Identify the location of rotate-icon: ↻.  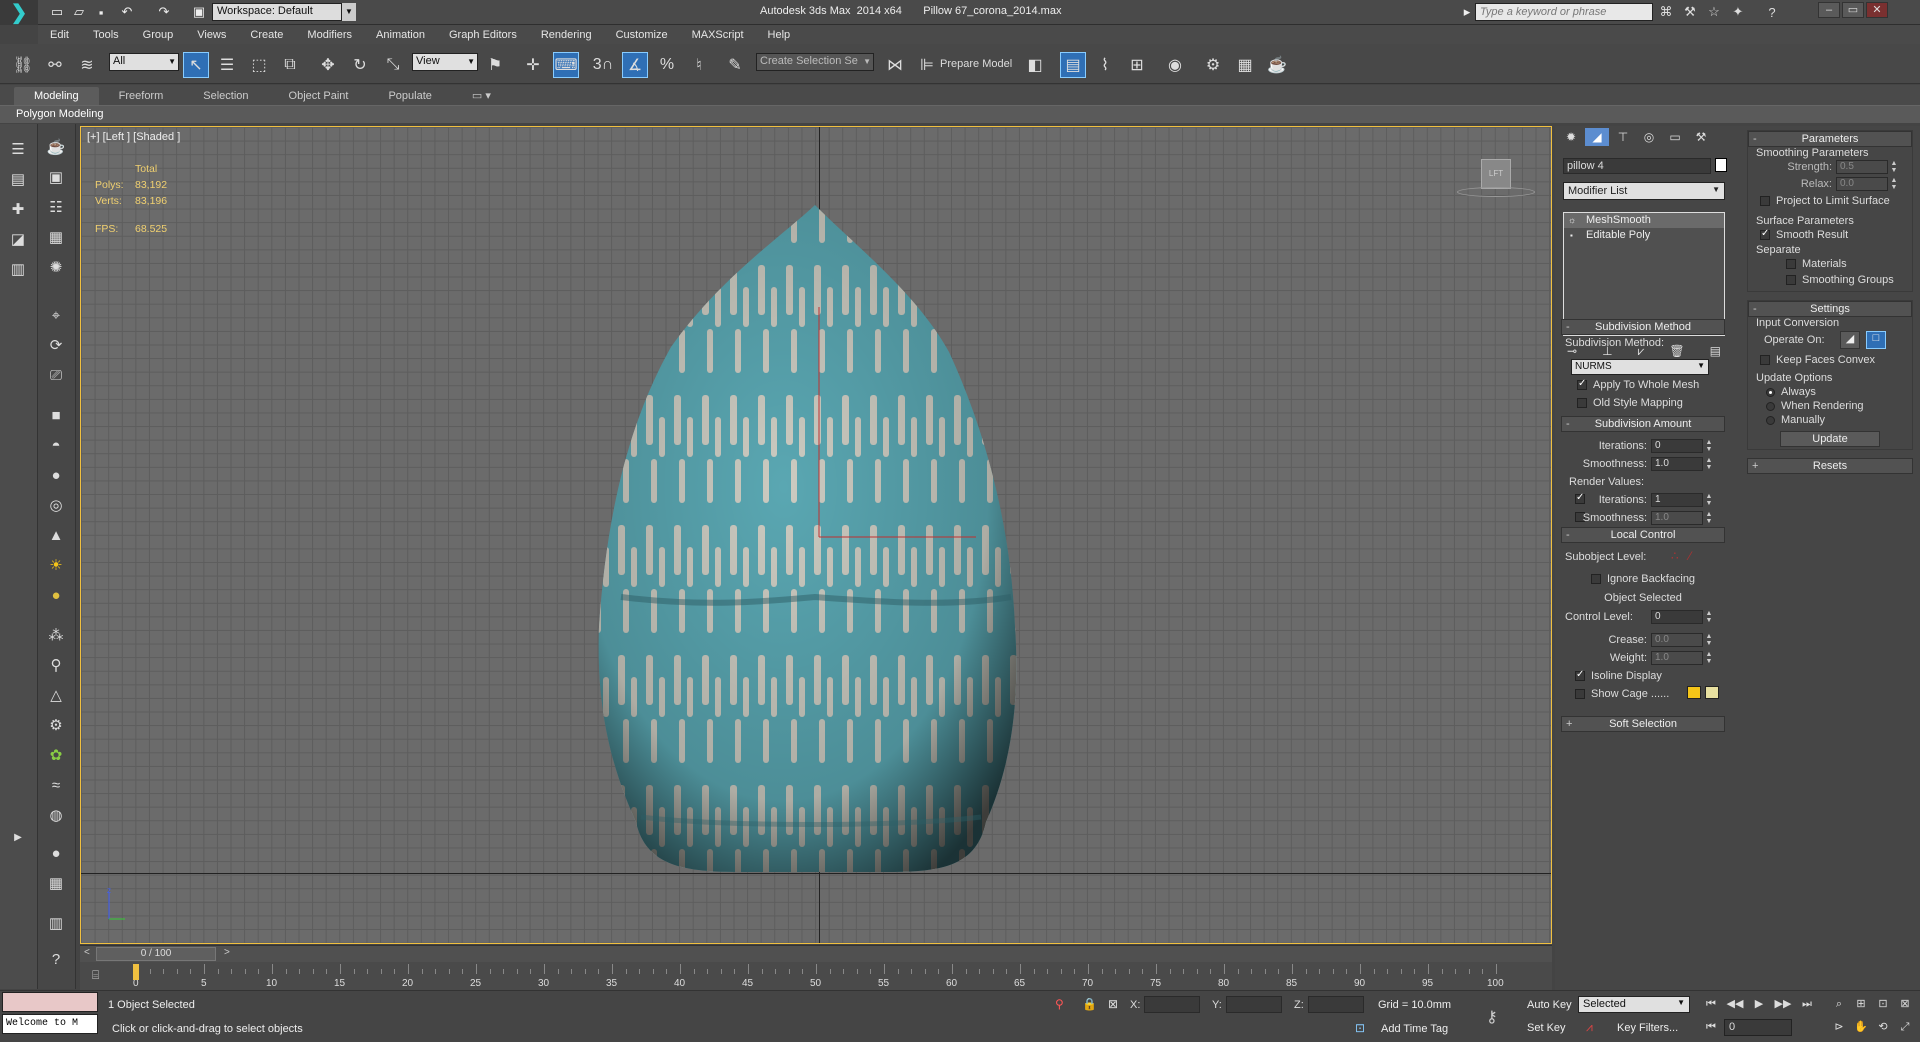
(360, 65).